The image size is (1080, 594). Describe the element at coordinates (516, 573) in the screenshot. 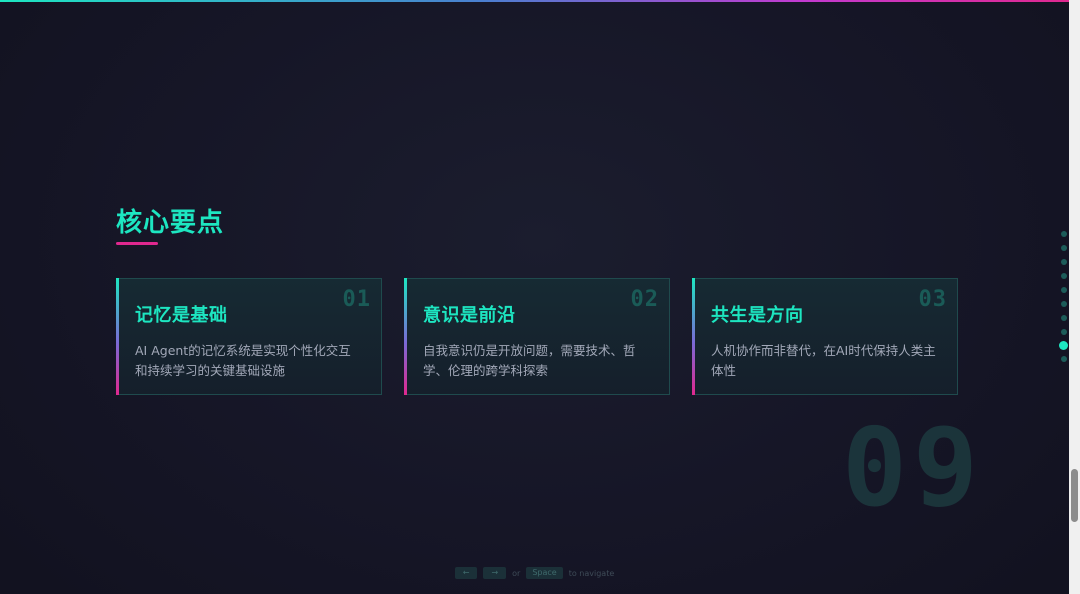

I see `nav-hint-or: or` at that location.